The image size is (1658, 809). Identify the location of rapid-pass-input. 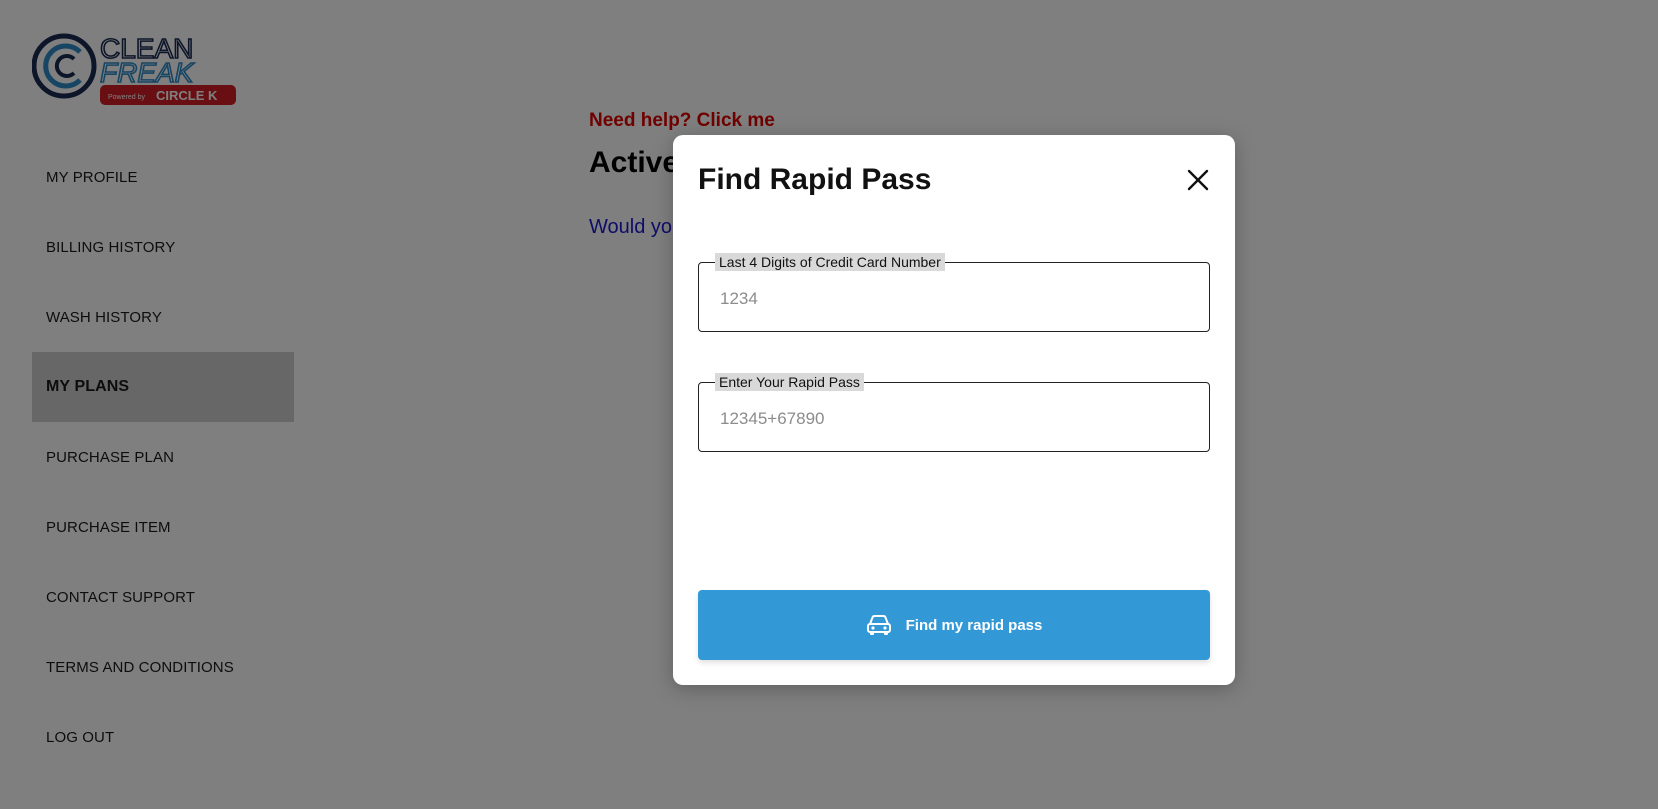
(954, 417).